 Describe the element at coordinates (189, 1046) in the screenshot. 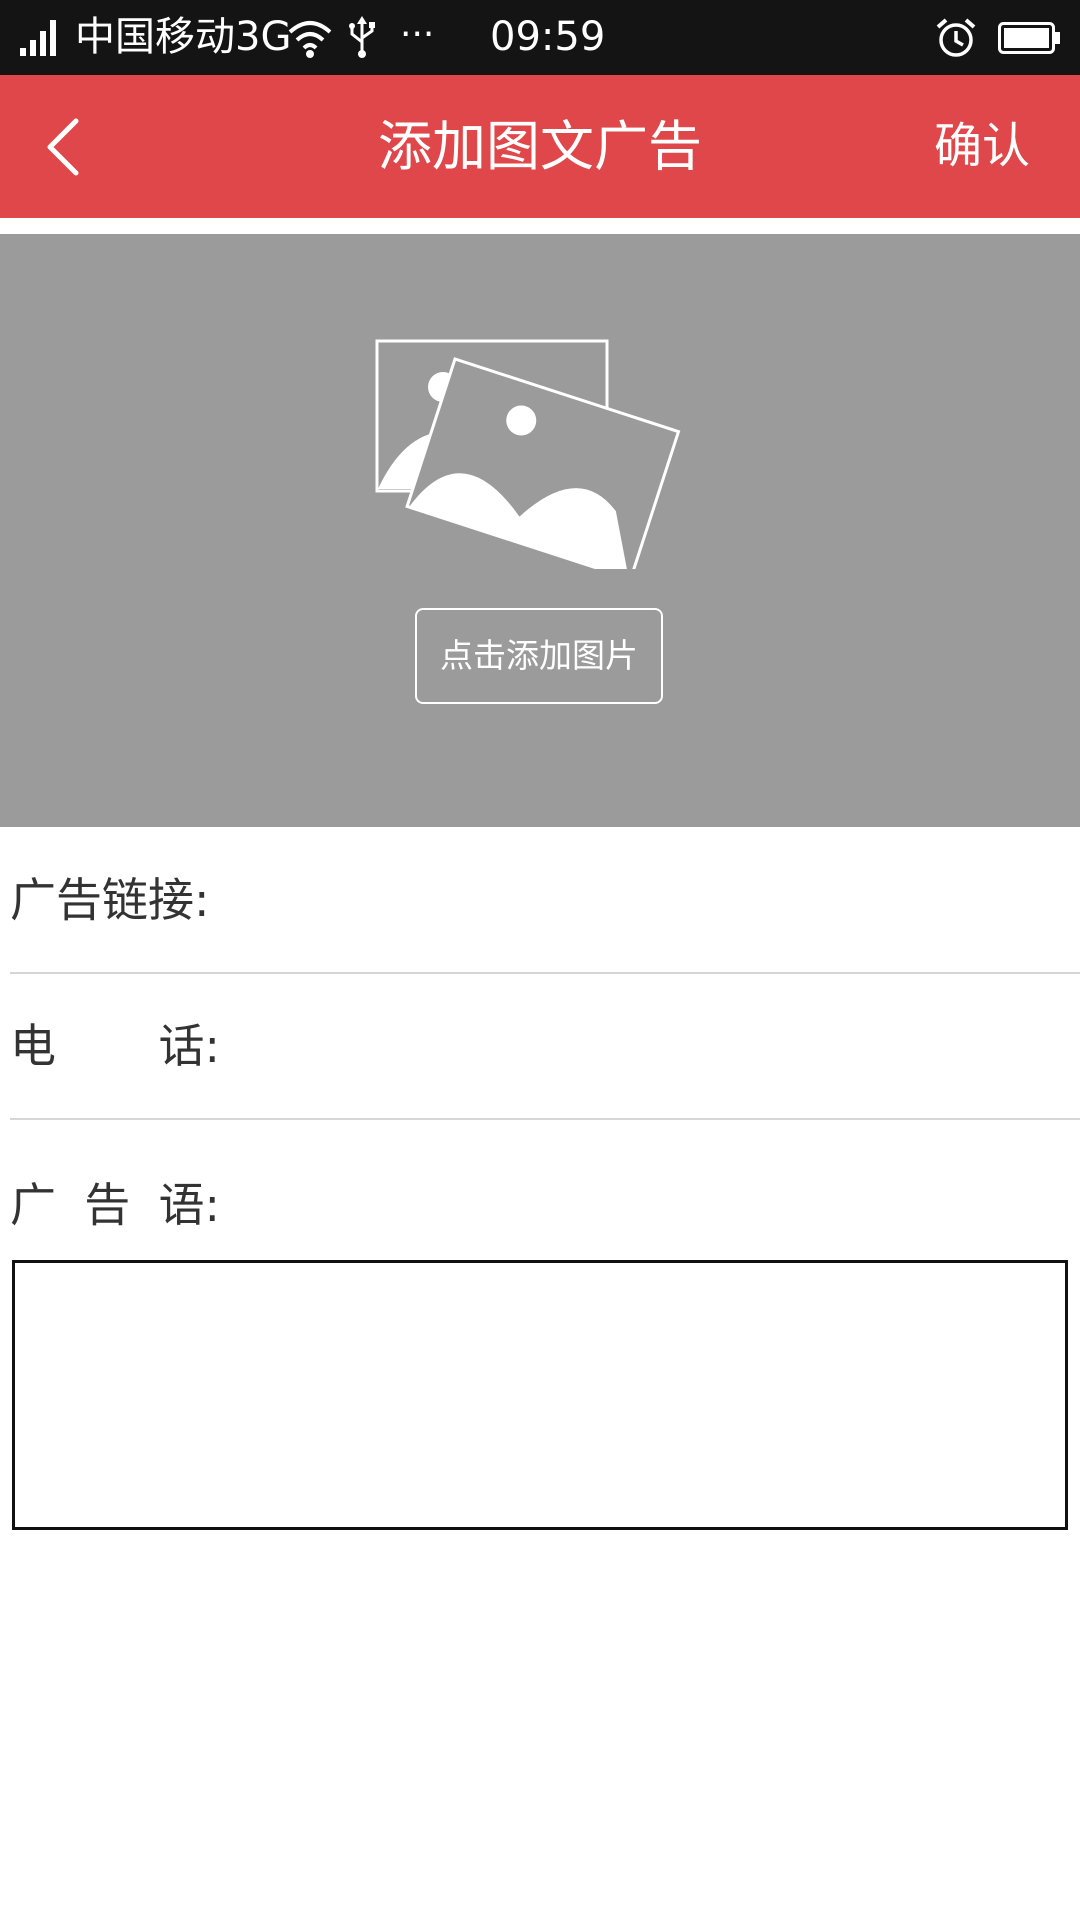

I see `phone-label-char: 话:` at that location.